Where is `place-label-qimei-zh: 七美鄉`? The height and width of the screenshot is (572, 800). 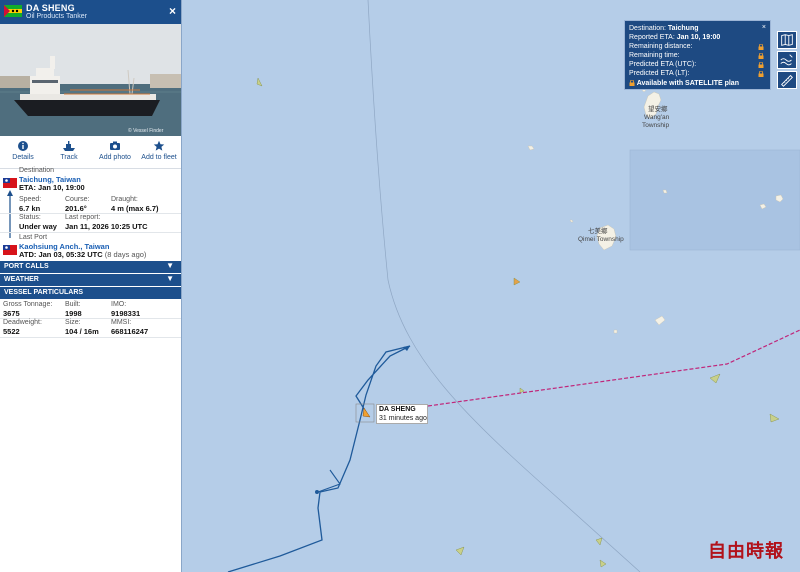 place-label-qimei-zh: 七美鄉 is located at coordinates (598, 231).